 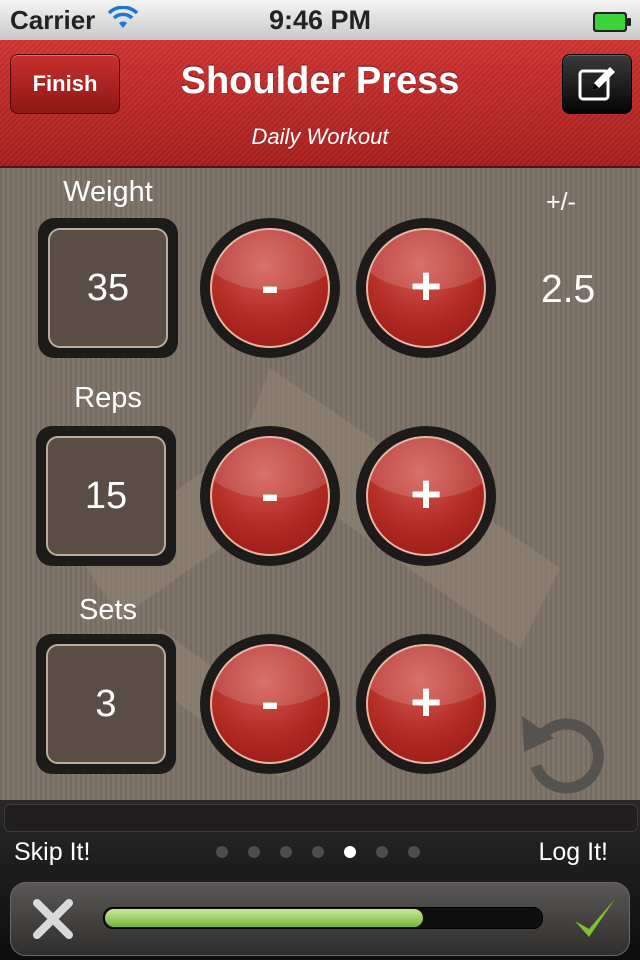 I want to click on sets-minus-button: -, so click(x=270, y=704).